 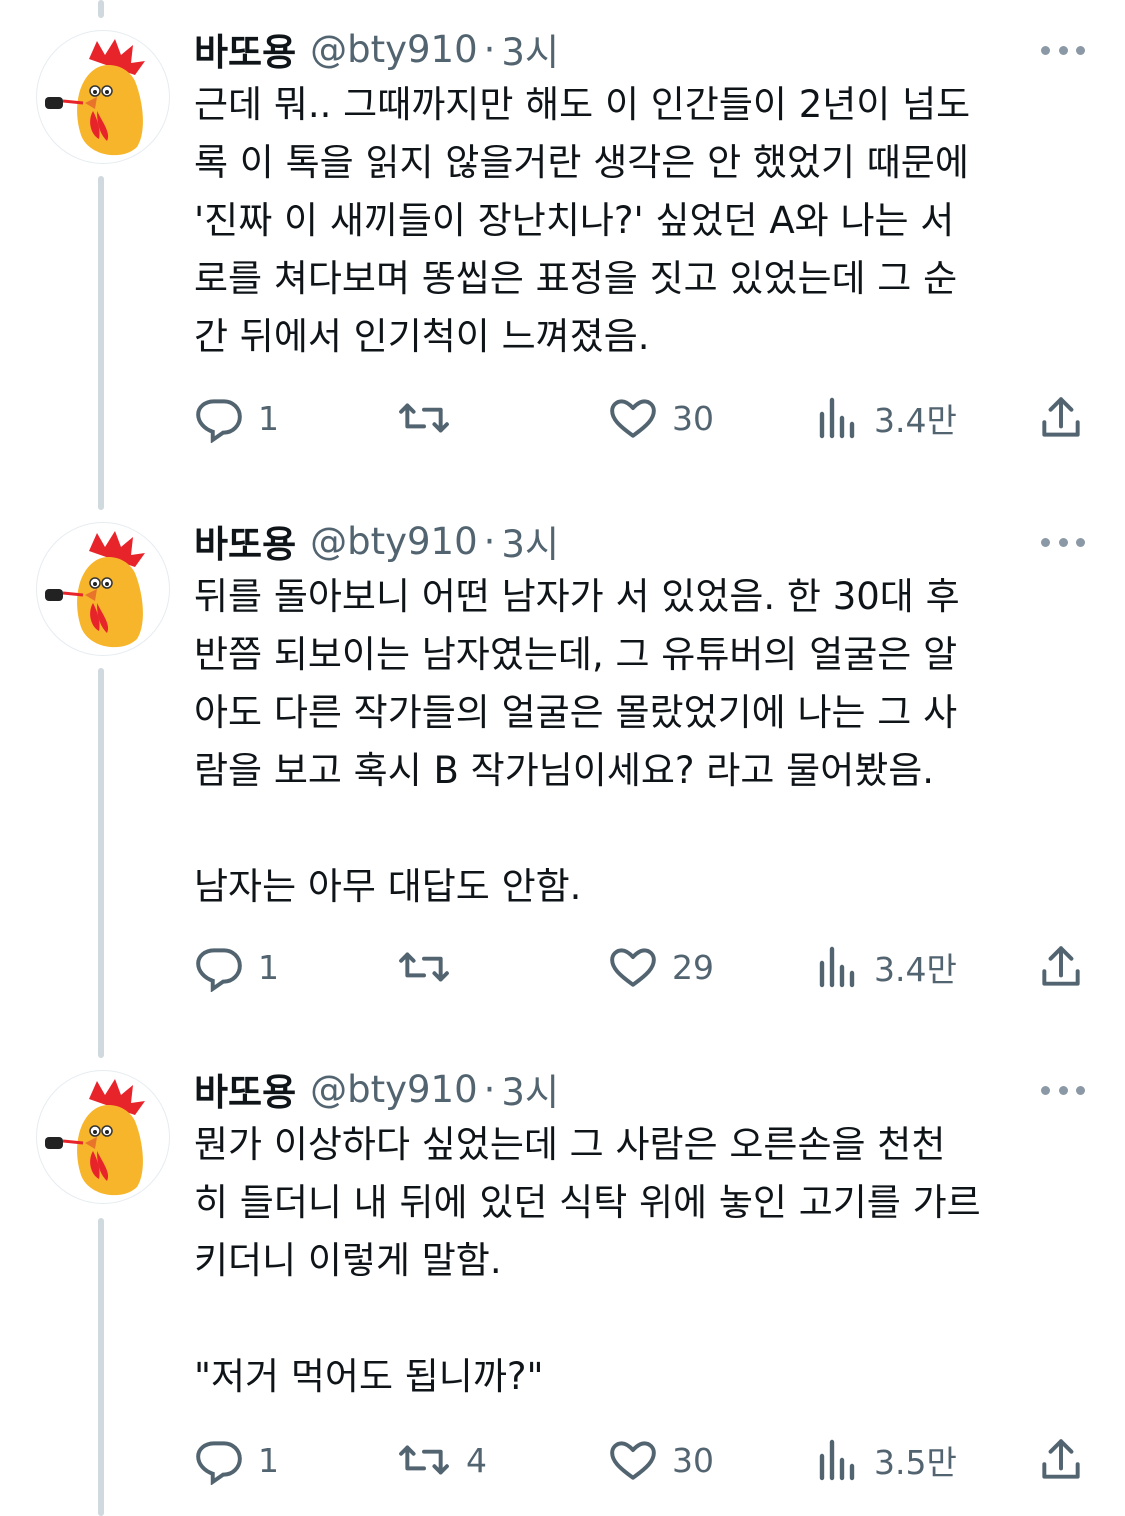 What do you see at coordinates (661, 967) in the screenshot?
I see `like-button: 29` at bounding box center [661, 967].